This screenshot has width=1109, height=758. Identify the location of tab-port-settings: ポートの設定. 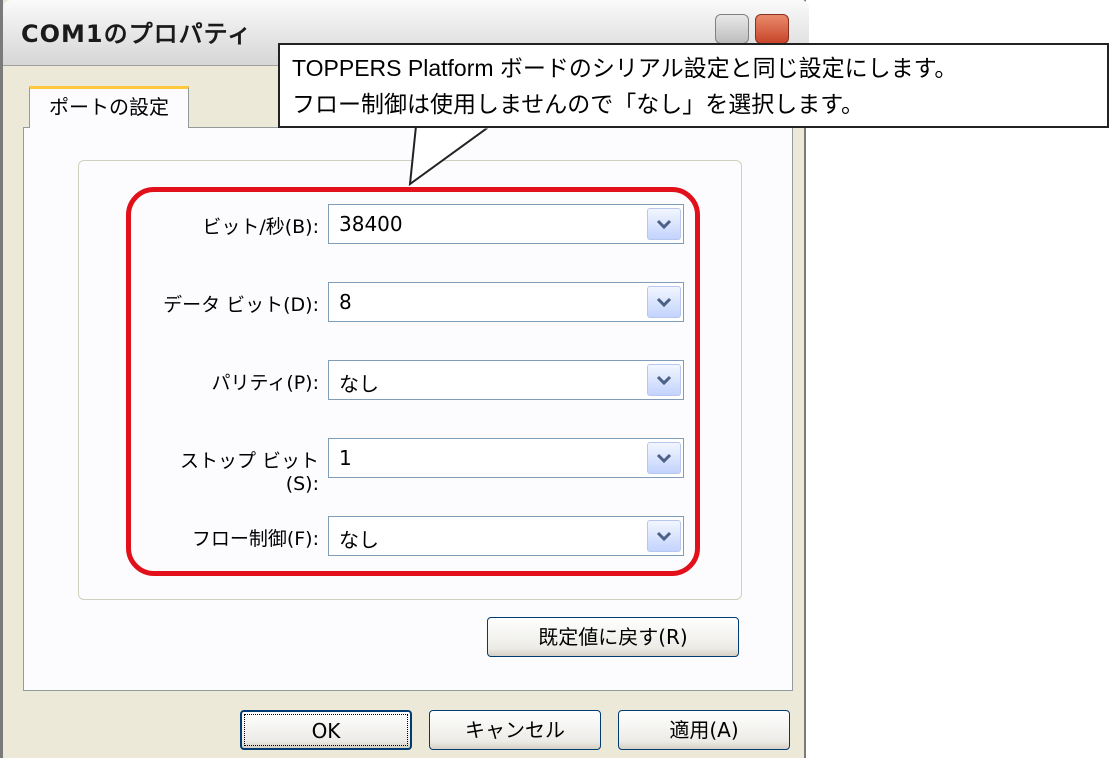
(109, 107).